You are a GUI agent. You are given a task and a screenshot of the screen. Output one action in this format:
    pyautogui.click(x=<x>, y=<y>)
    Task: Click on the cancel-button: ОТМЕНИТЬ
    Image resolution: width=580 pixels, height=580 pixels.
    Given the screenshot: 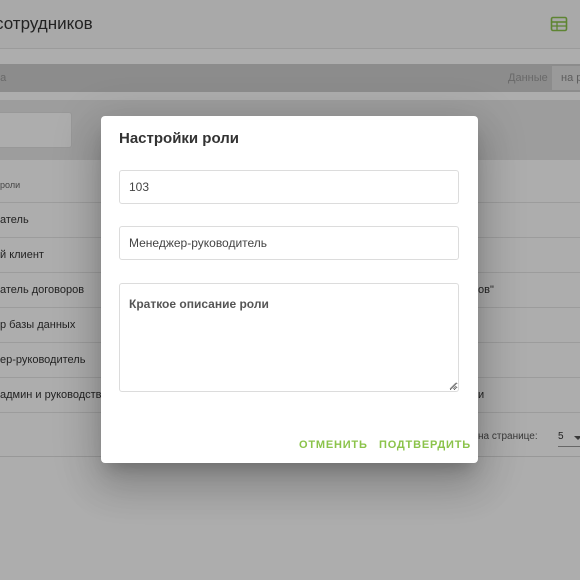 What is the action you would take?
    pyautogui.click(x=333, y=445)
    